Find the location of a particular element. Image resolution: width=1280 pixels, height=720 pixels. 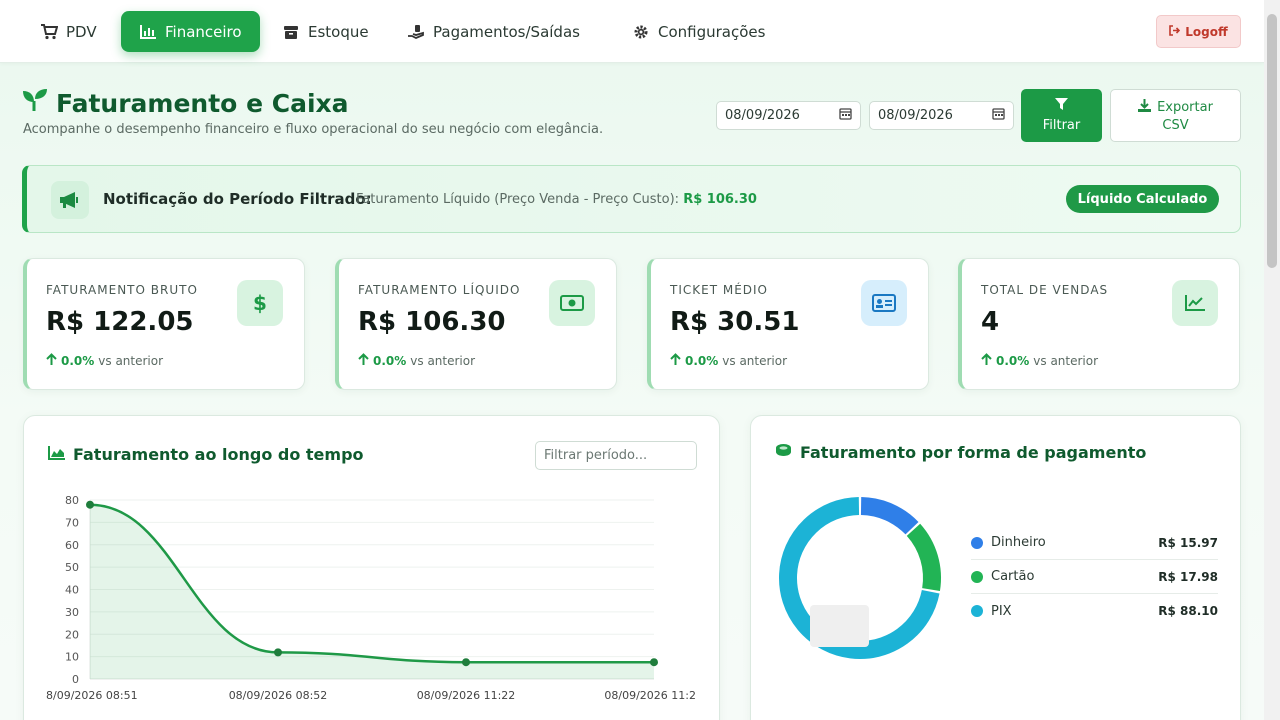

legend-label: PIX is located at coordinates (1001, 611).